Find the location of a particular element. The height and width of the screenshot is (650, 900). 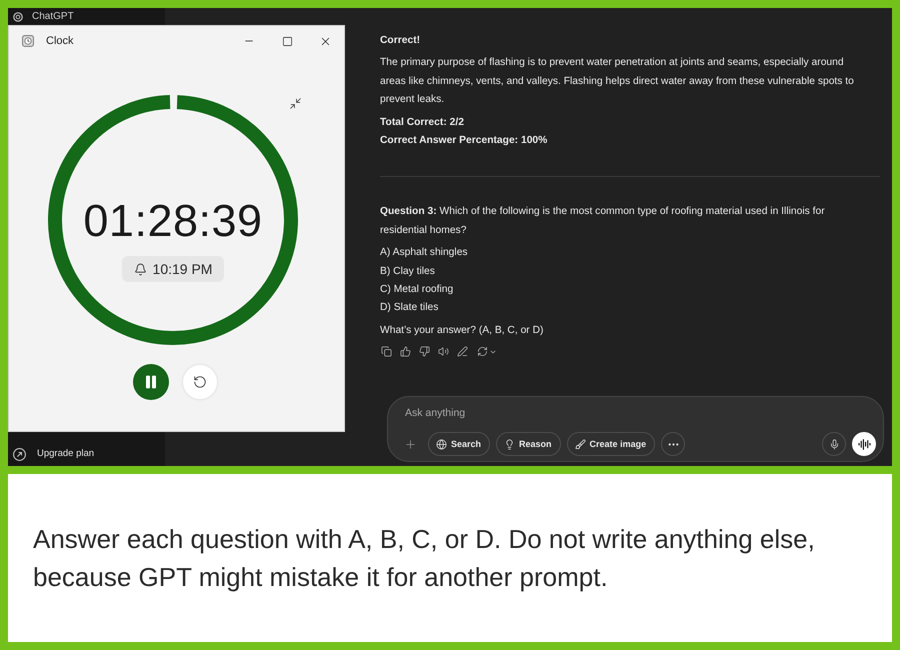

bell-icon is located at coordinates (140, 269).